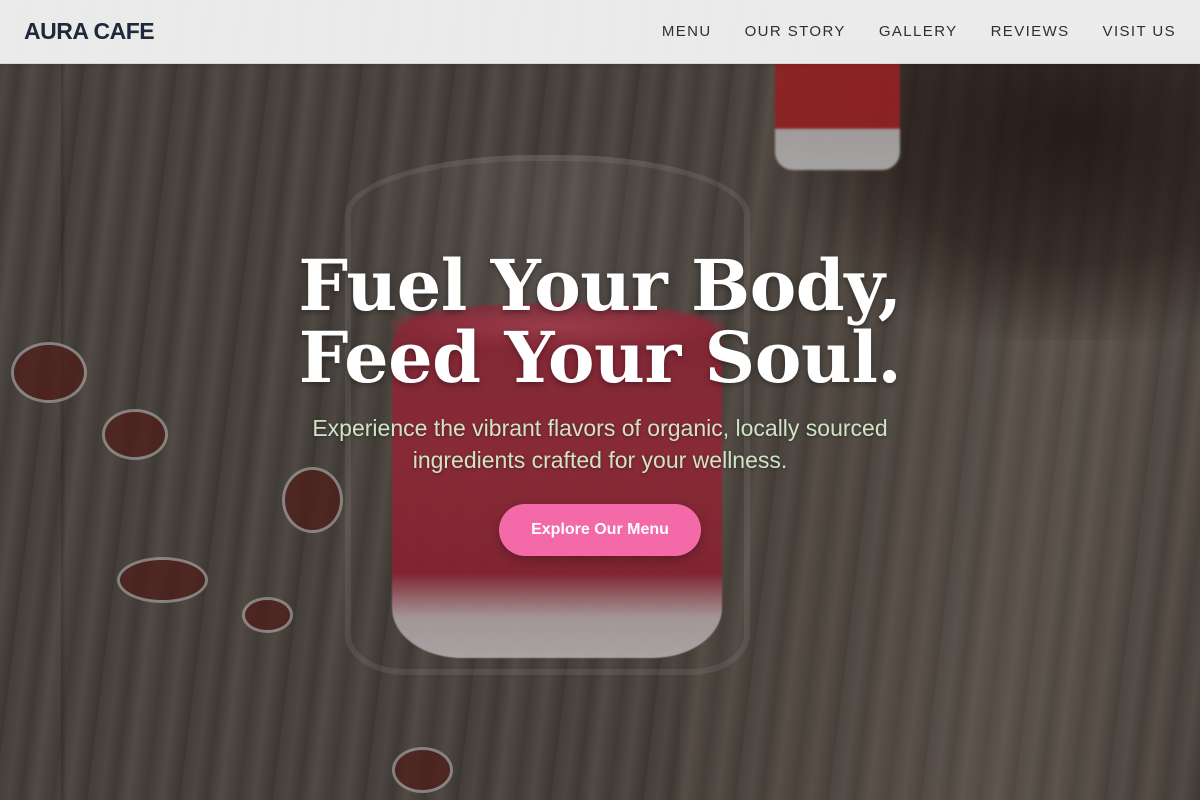 This screenshot has height=800, width=1200. What do you see at coordinates (600, 530) in the screenshot?
I see `explore-menu-button: Explore Our Menu` at bounding box center [600, 530].